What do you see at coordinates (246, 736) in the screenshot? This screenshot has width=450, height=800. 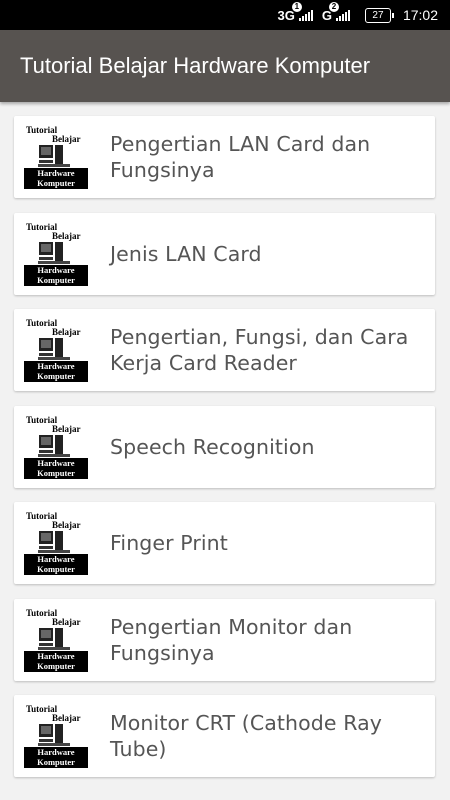 I see `list-item-label: Monitor CRT (Cathode Ray Tube)` at bounding box center [246, 736].